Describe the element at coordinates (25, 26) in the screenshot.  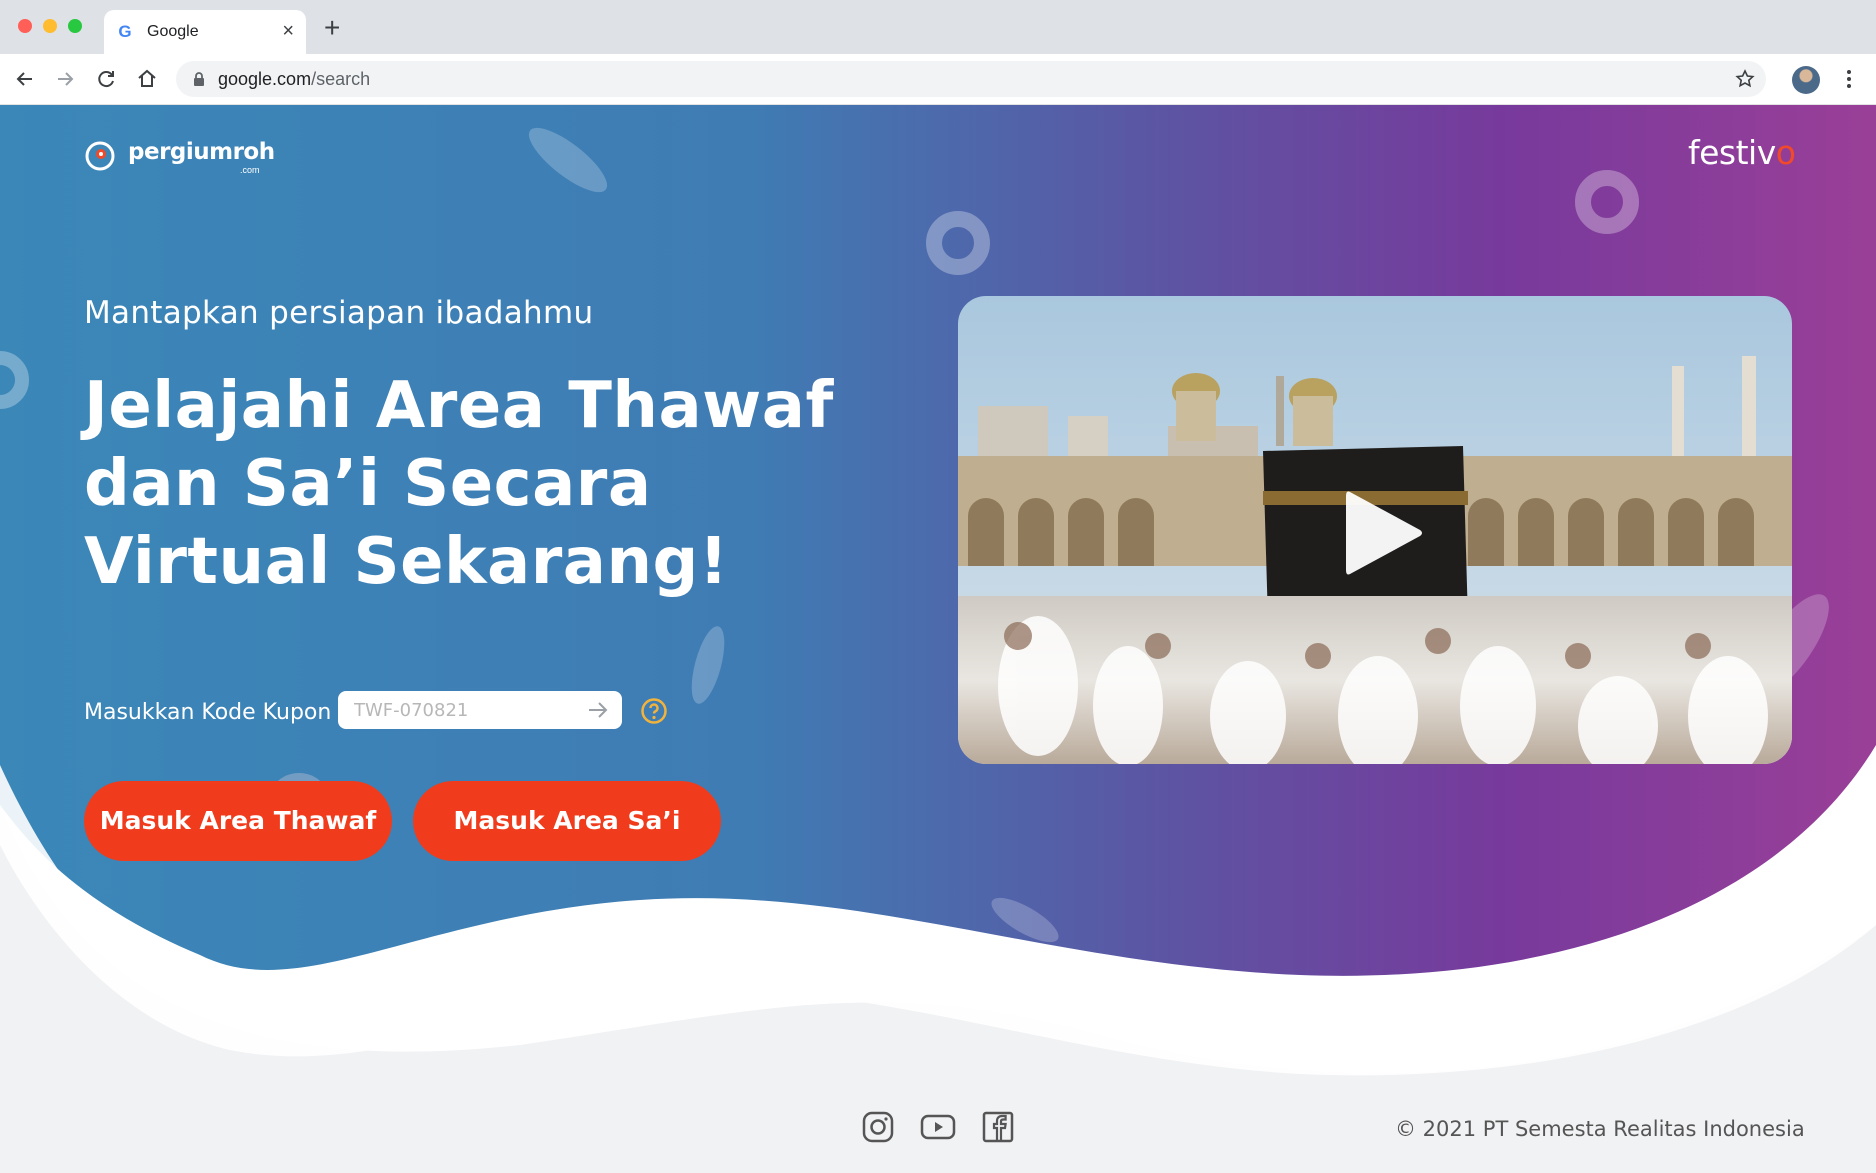
I see `close-window-button` at that location.